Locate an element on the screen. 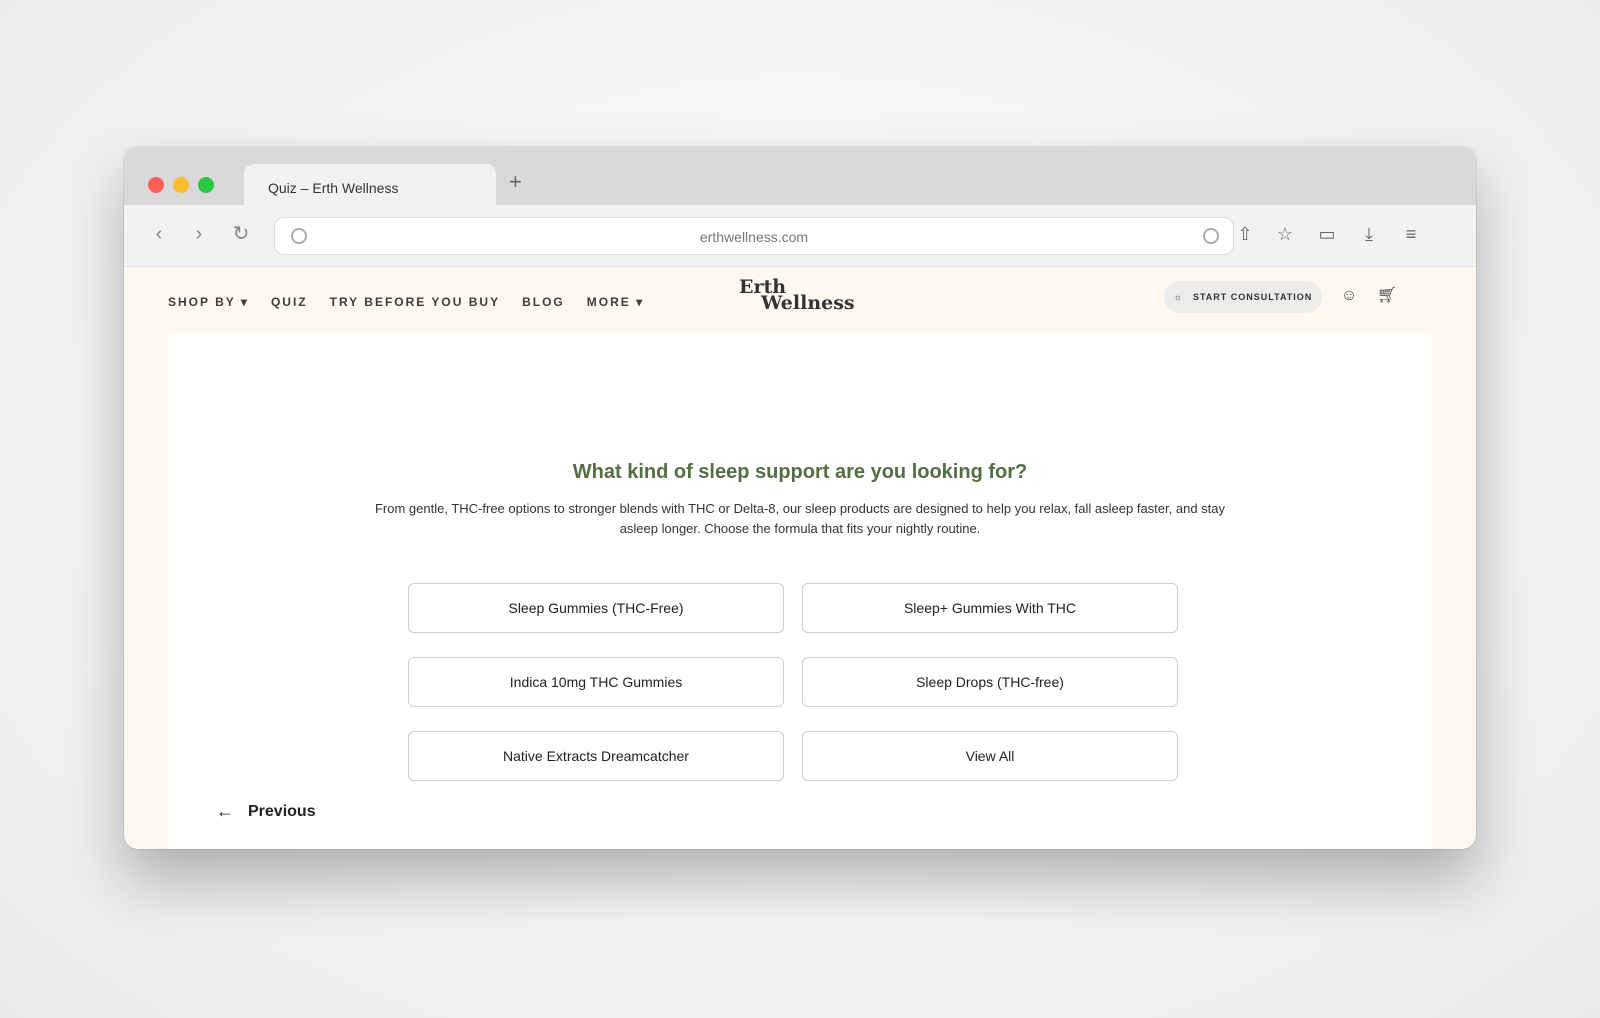  consult-label: START CONSULTATION is located at coordinates (1252, 297).